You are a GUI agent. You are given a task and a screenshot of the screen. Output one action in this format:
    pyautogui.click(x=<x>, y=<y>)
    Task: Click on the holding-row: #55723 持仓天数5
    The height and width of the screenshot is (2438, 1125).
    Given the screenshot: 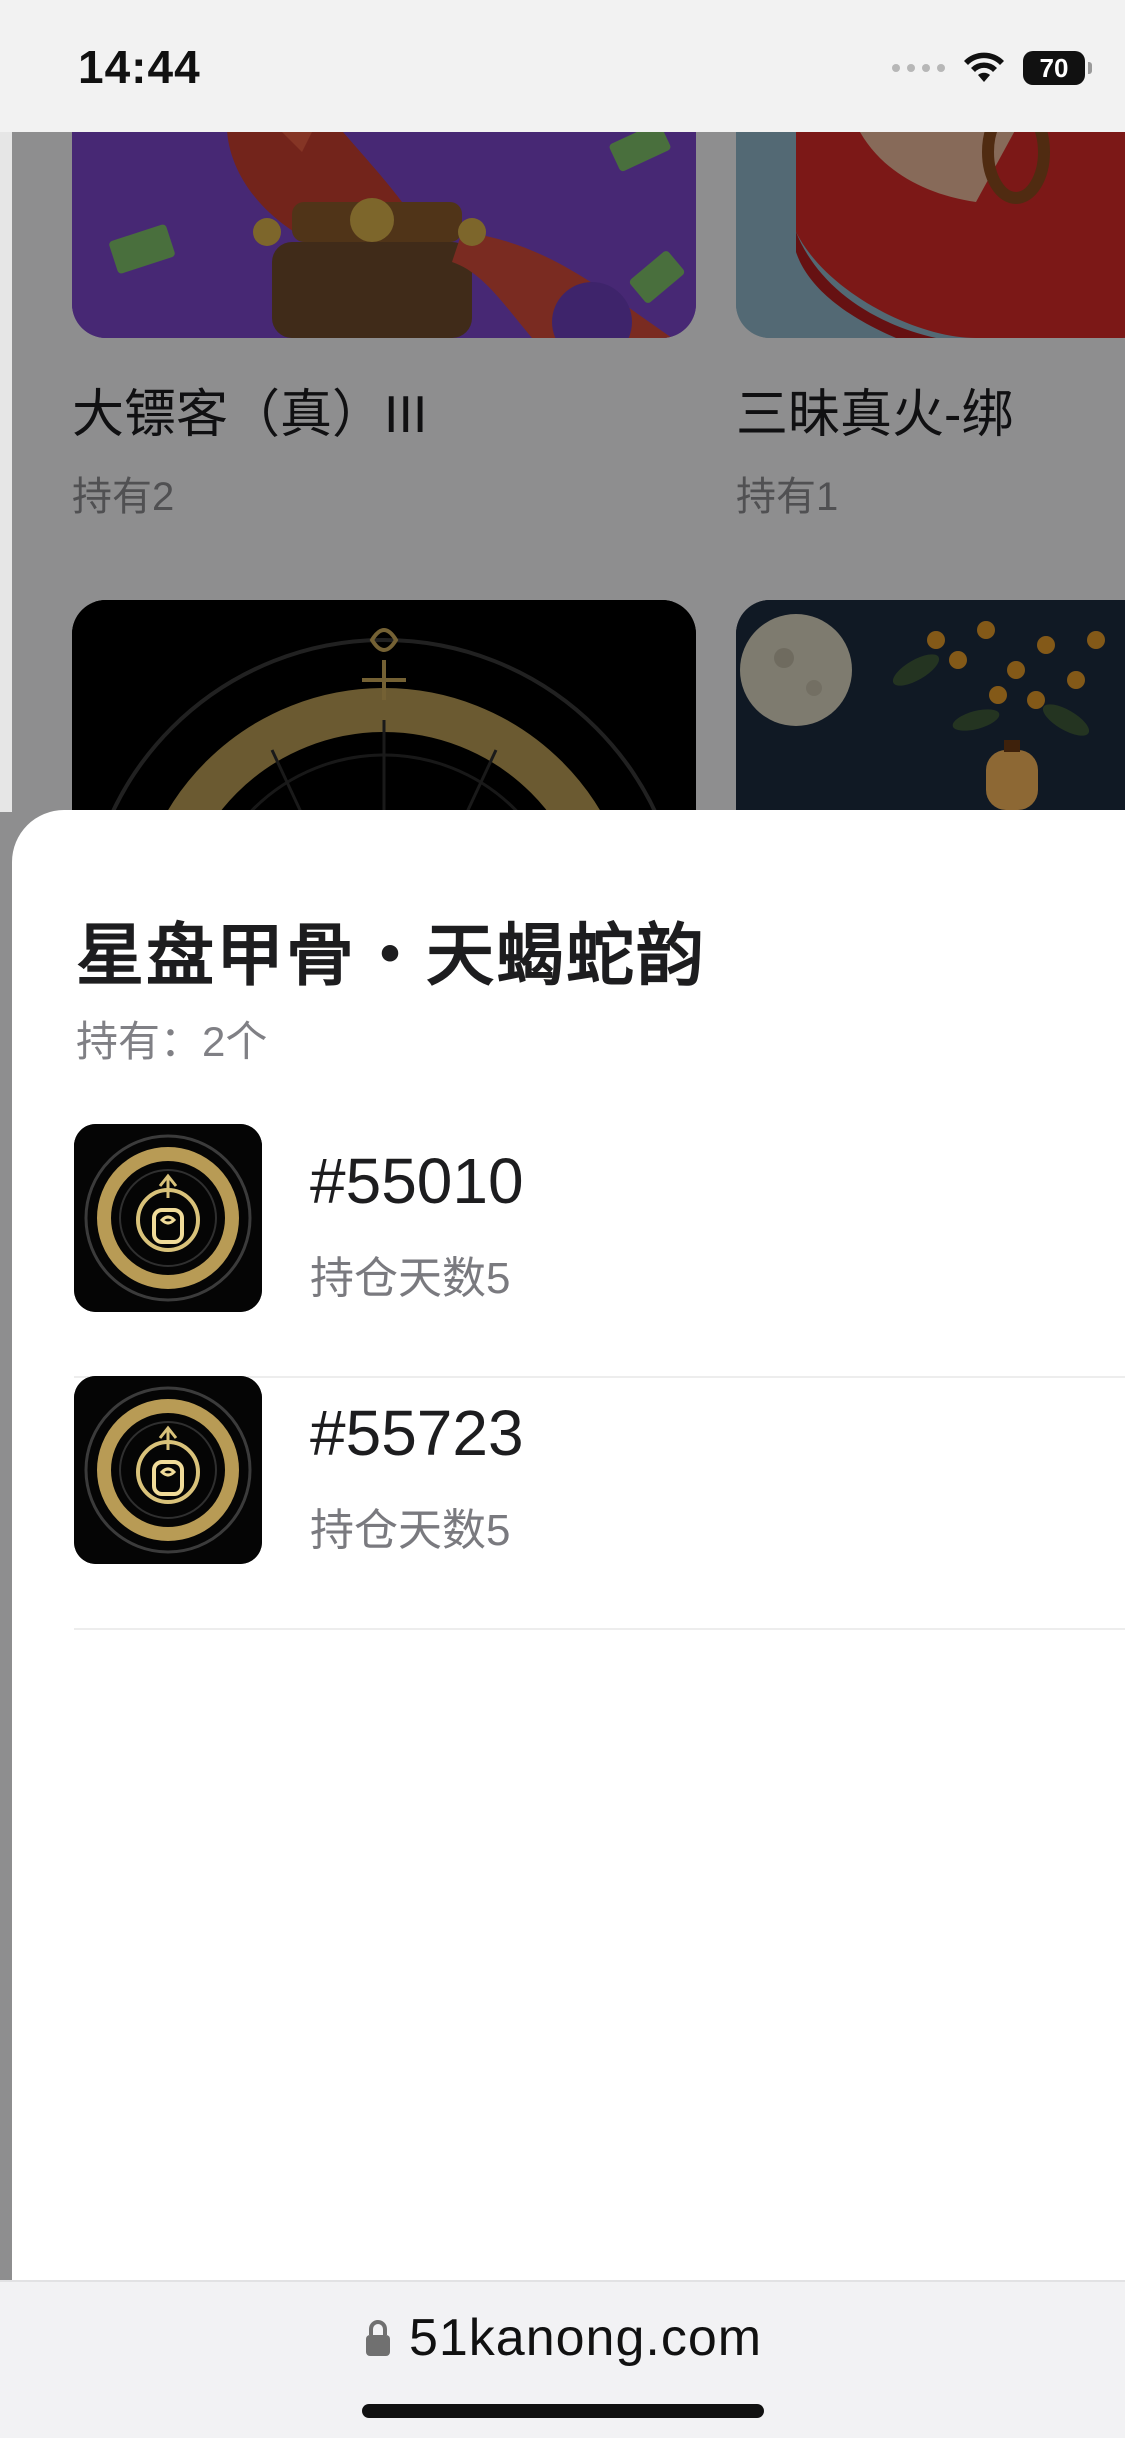 What is the action you would take?
    pyautogui.click(x=599, y=1503)
    